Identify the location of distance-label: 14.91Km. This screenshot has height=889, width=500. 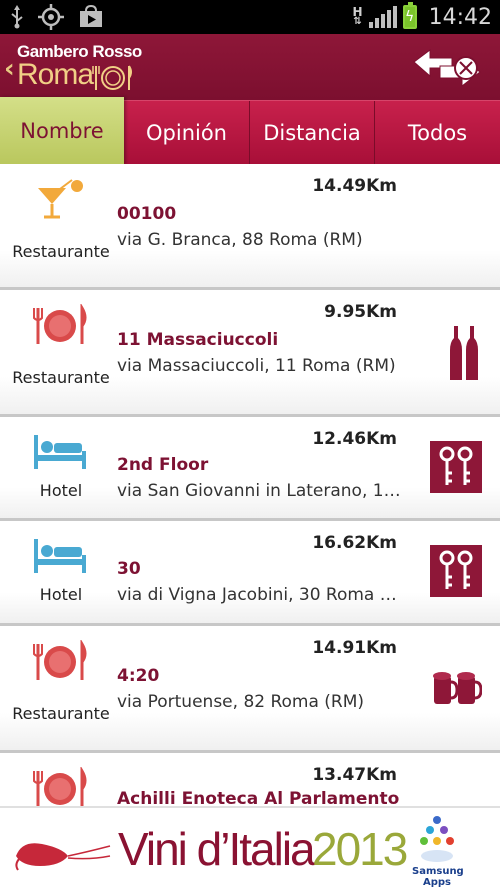
(354, 648).